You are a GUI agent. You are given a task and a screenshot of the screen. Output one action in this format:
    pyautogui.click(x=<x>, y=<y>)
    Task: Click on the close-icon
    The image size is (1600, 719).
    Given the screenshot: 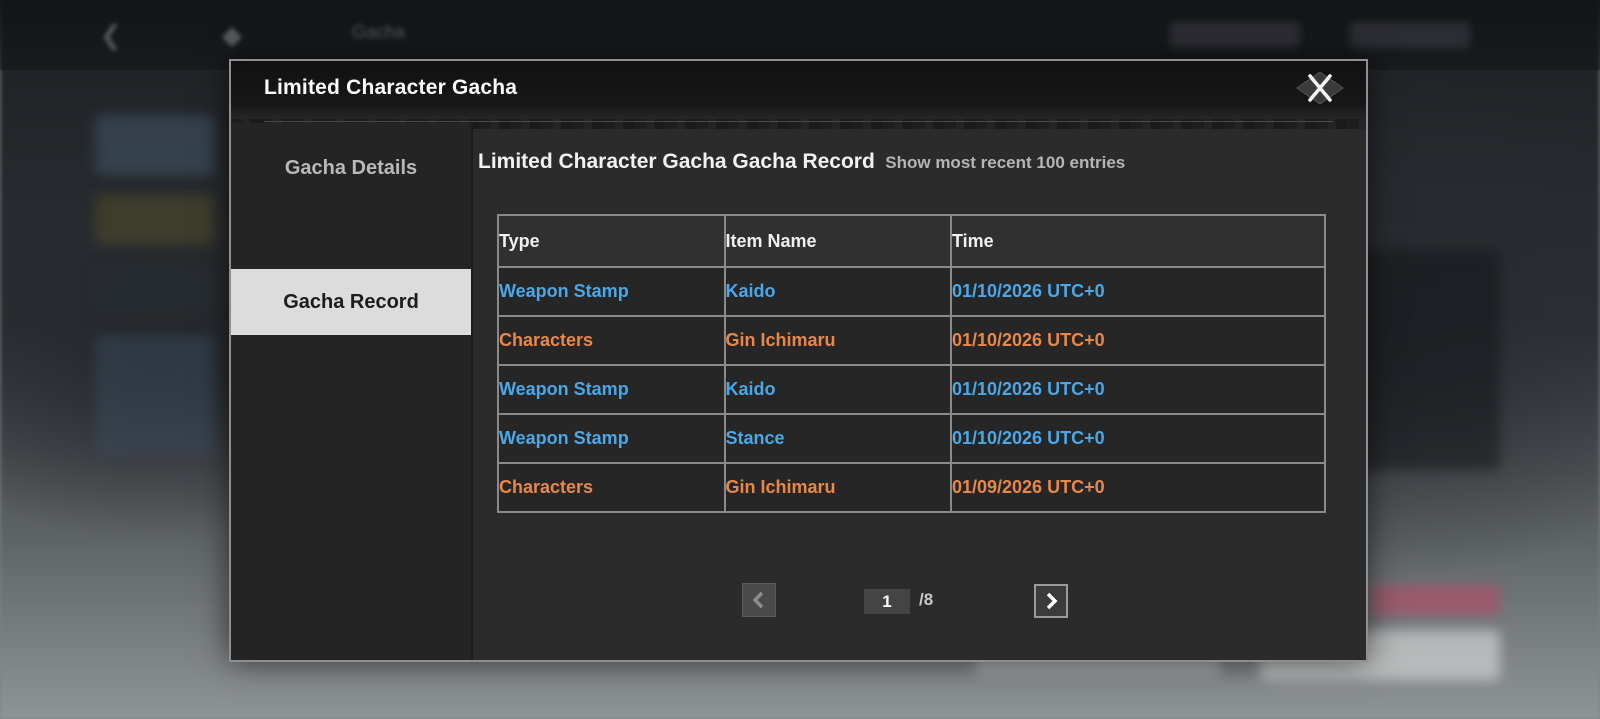 What is the action you would take?
    pyautogui.click(x=1320, y=88)
    